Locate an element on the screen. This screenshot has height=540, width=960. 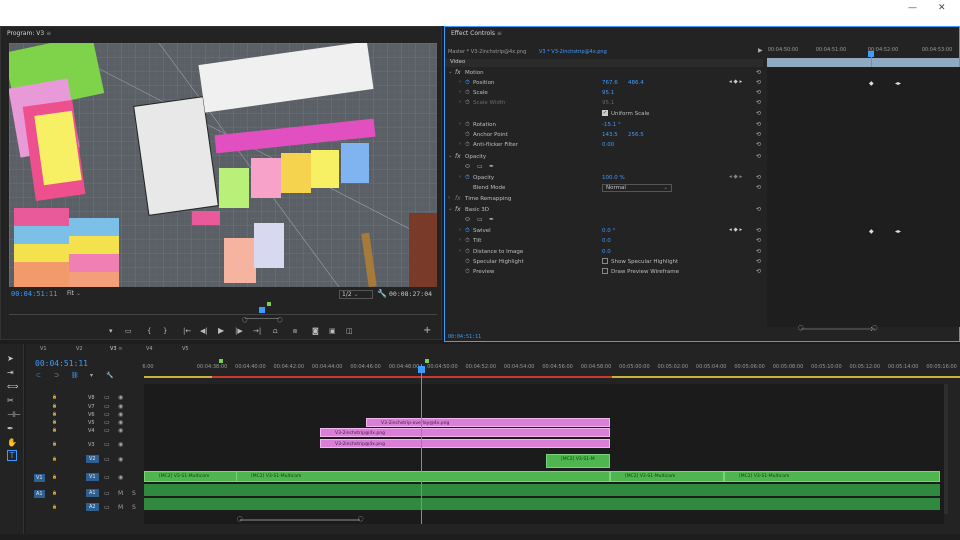
program-title: Program: V3 ≡ is located at coordinates (29, 33).